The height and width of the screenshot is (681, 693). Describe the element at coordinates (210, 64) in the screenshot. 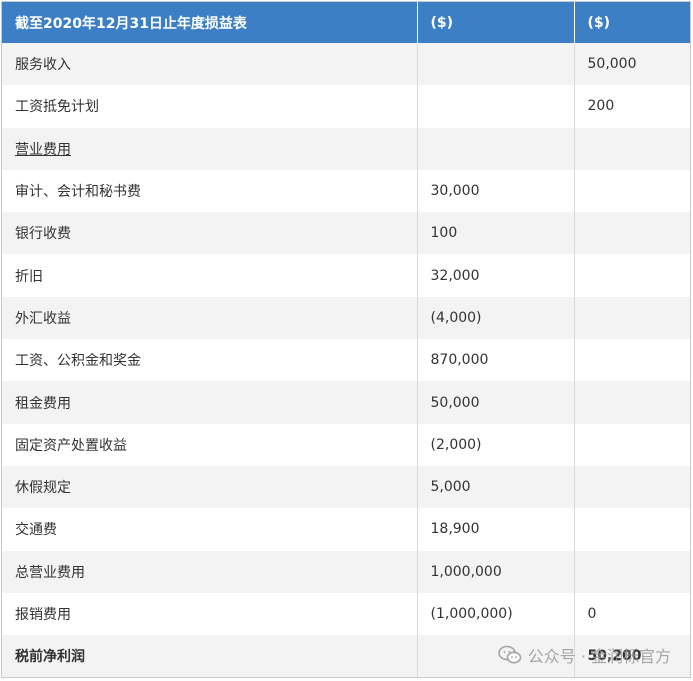

I see `row-label: 服务收入` at that location.